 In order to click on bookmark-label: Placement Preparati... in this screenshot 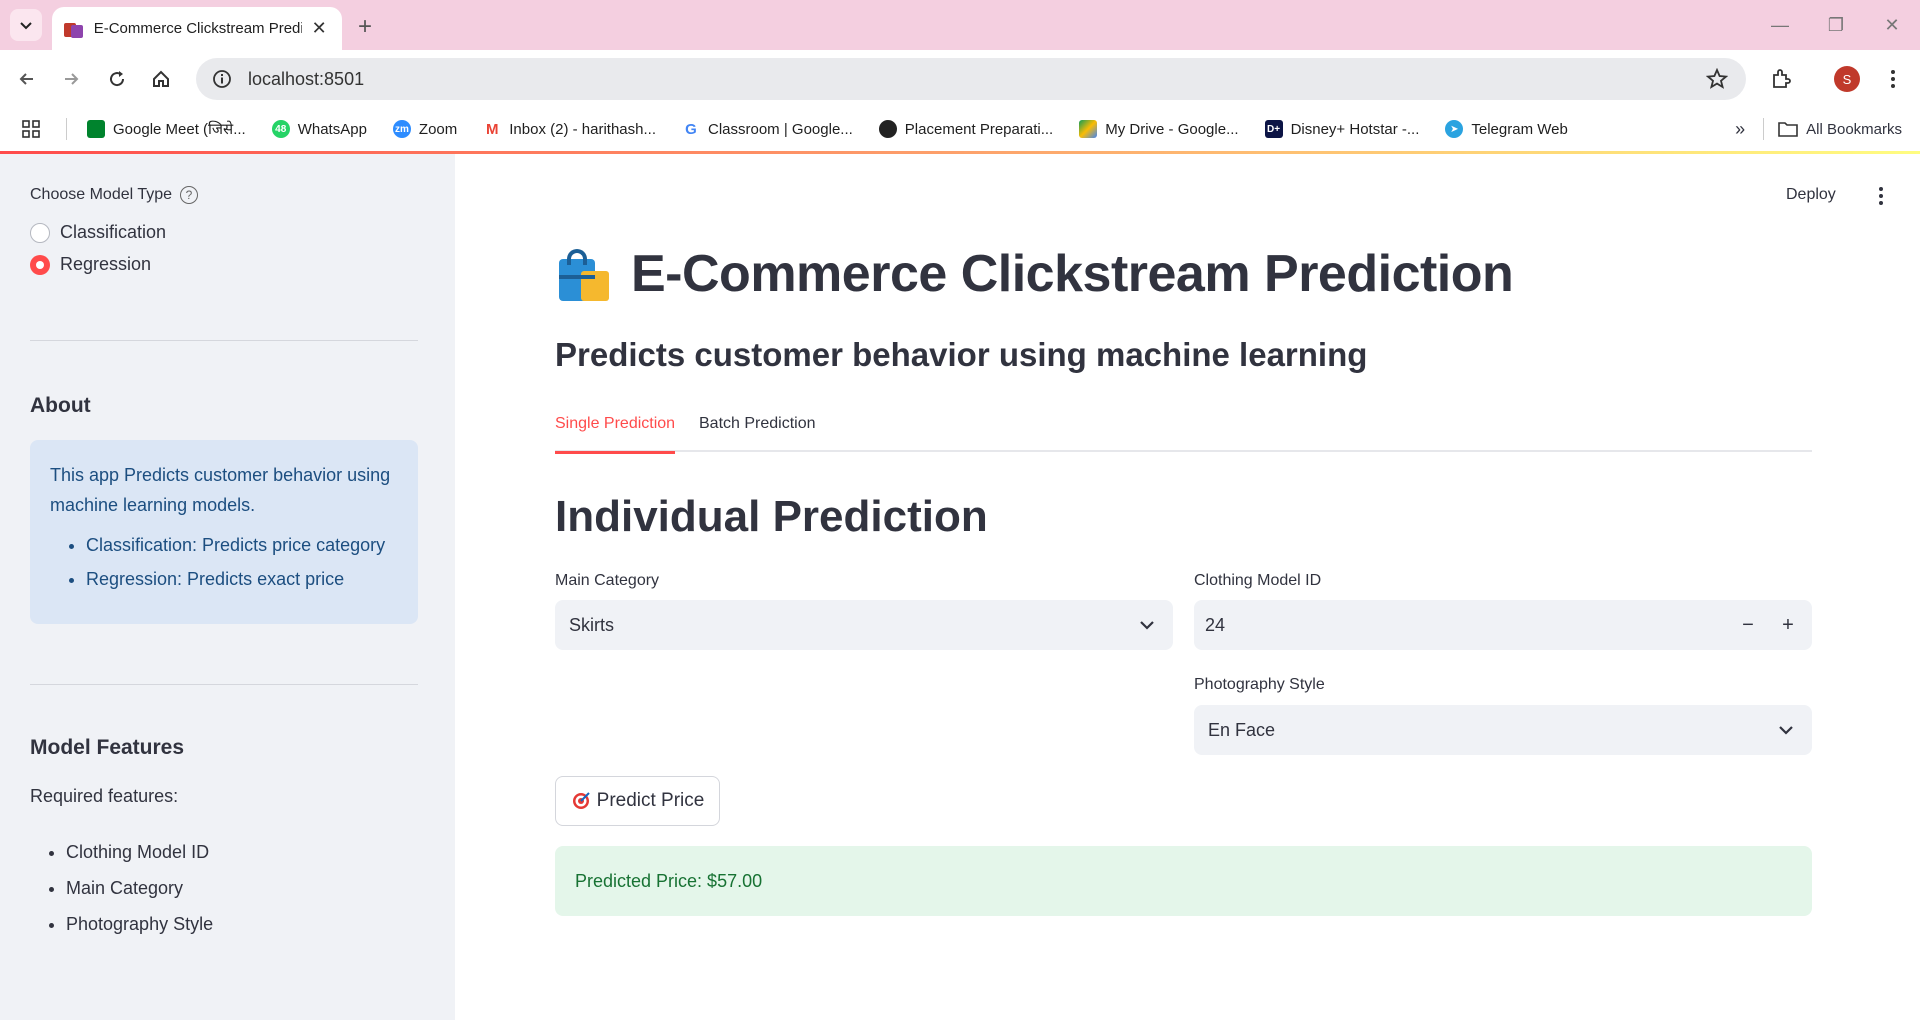, I will do `click(979, 129)`.